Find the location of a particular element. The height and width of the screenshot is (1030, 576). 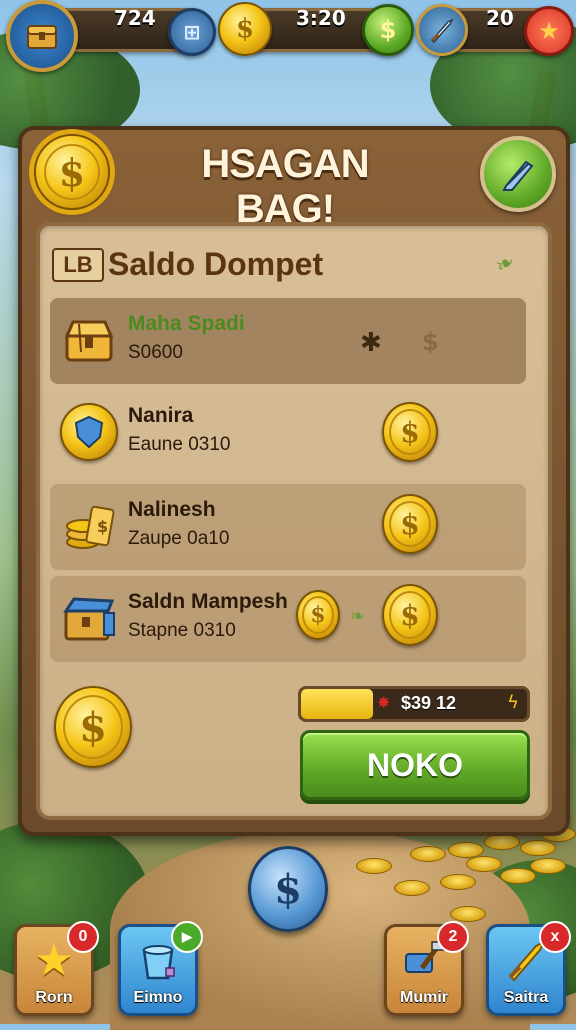

blue-chest-icon is located at coordinates (89, 618).